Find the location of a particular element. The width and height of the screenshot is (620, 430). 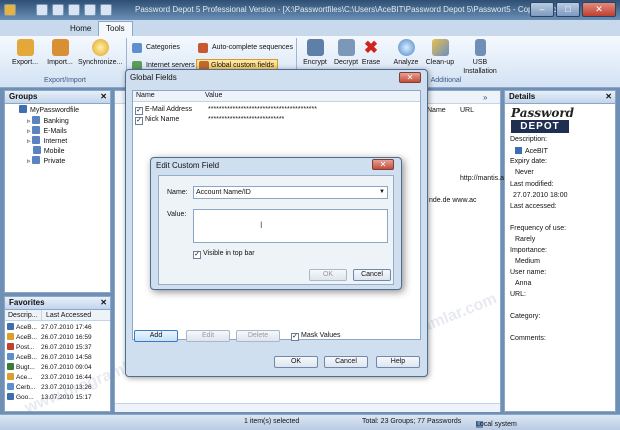

mask-values-checkbox: ✓ Mask Values is located at coordinates (316, 336).